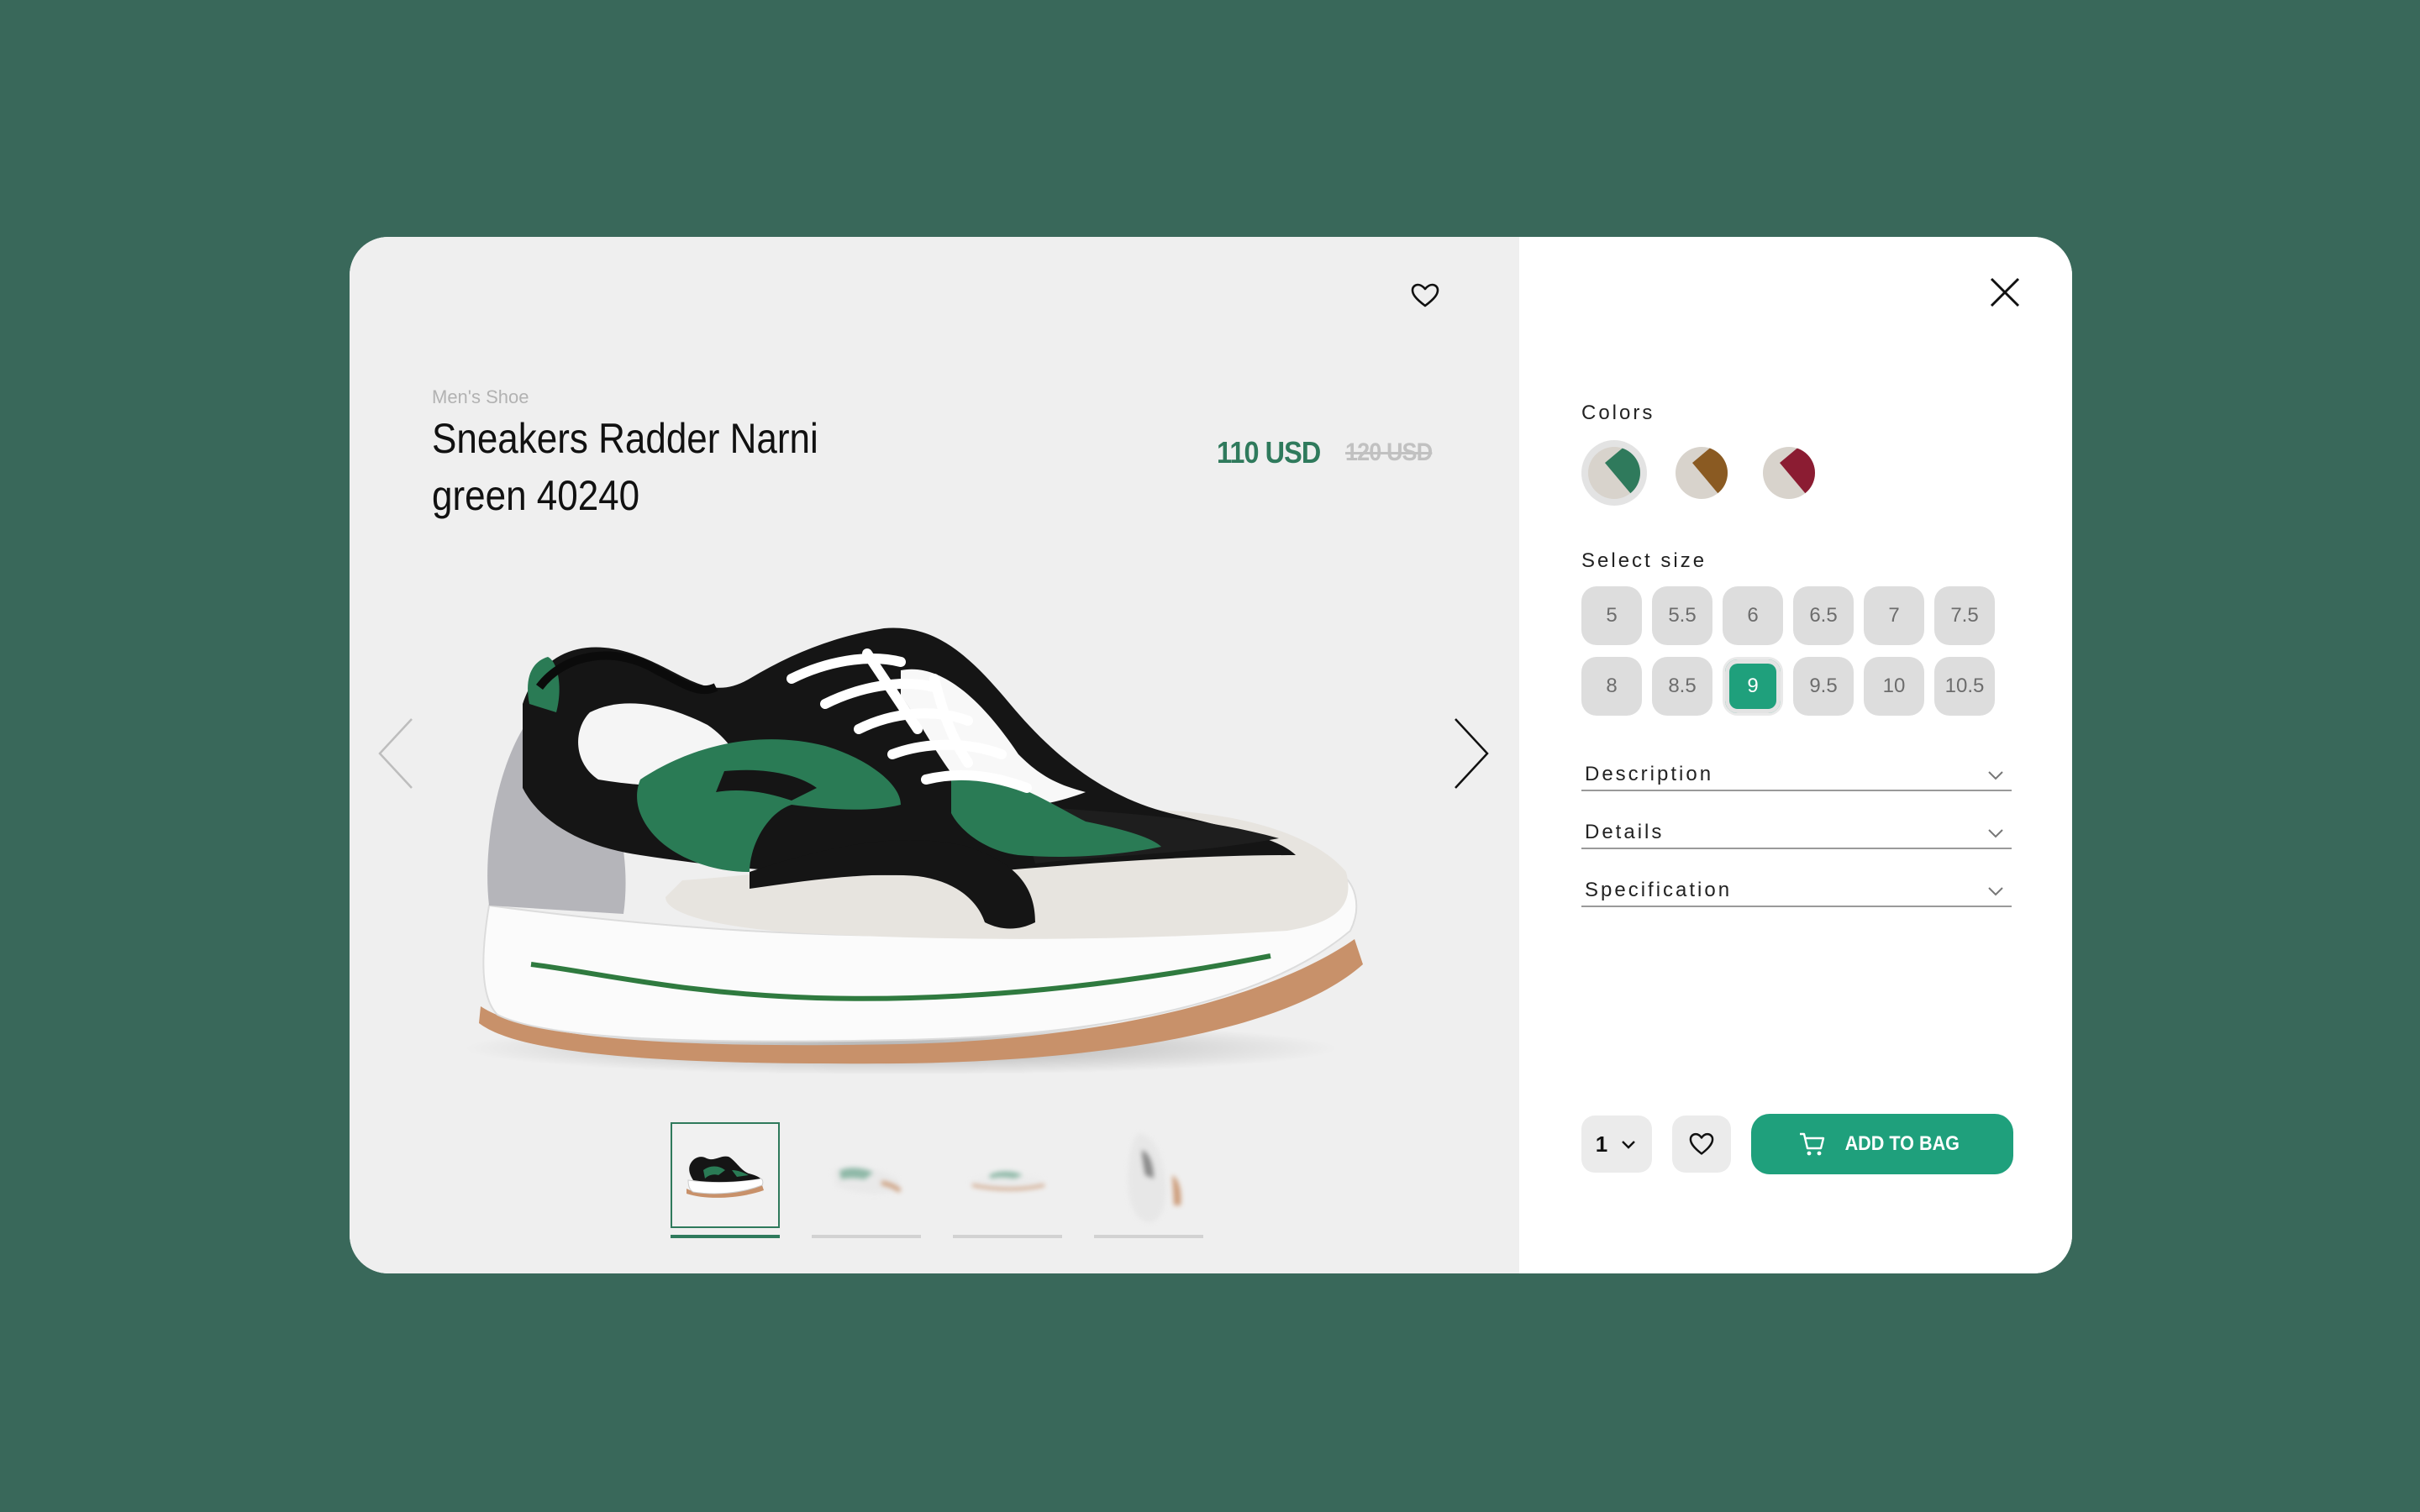 Image resolution: width=2420 pixels, height=1512 pixels. Describe the element at coordinates (1625, 832) in the screenshot. I see `accordion-details-label: Details` at that location.